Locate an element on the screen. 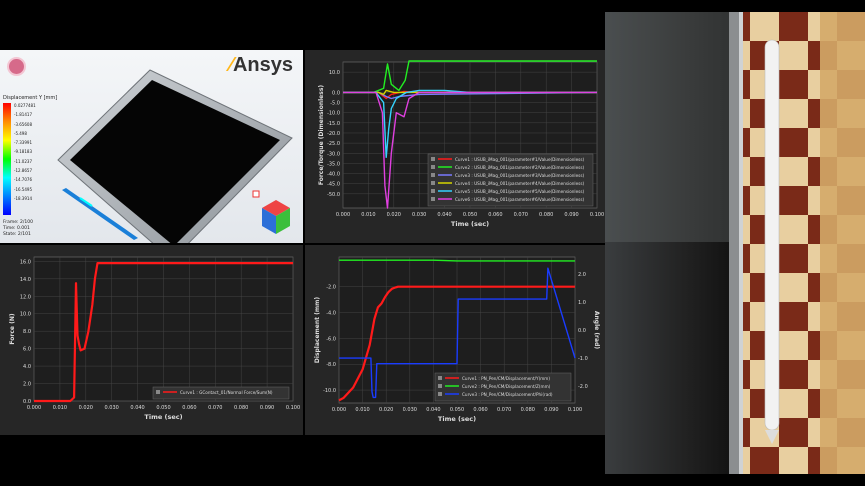 This screenshot has width=865, height=486. y-right-tick-label: -1.0 is located at coordinates (583, 359).